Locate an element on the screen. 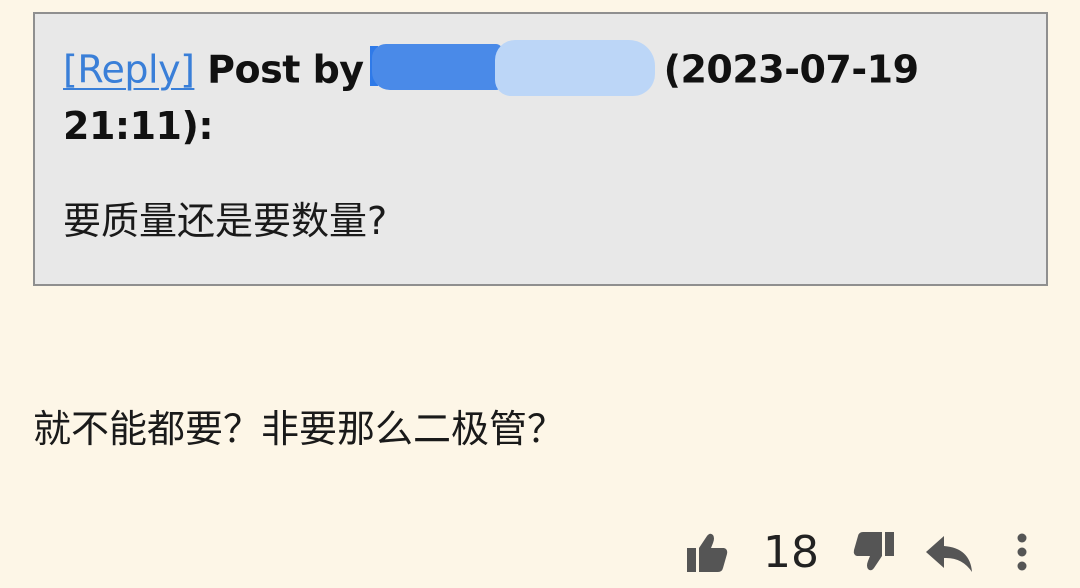  post-by-label: Post by is located at coordinates (285, 69).